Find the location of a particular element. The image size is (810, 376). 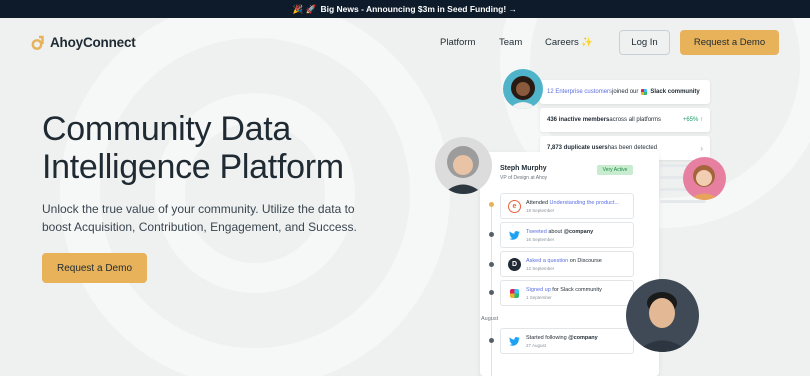

profile-name: Steph Murphy is located at coordinates (523, 168).